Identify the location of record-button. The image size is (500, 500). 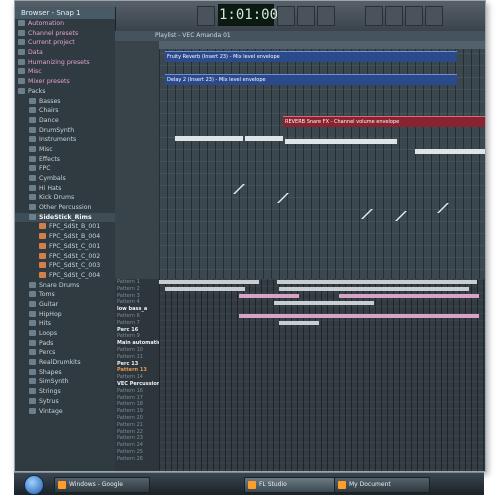
(306, 16).